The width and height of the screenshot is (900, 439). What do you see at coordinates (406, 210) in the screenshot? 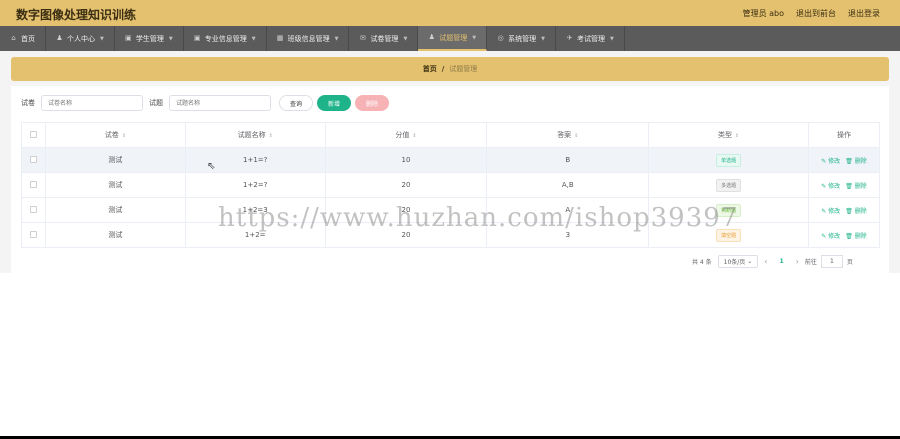
I see `cell-score: 20` at bounding box center [406, 210].